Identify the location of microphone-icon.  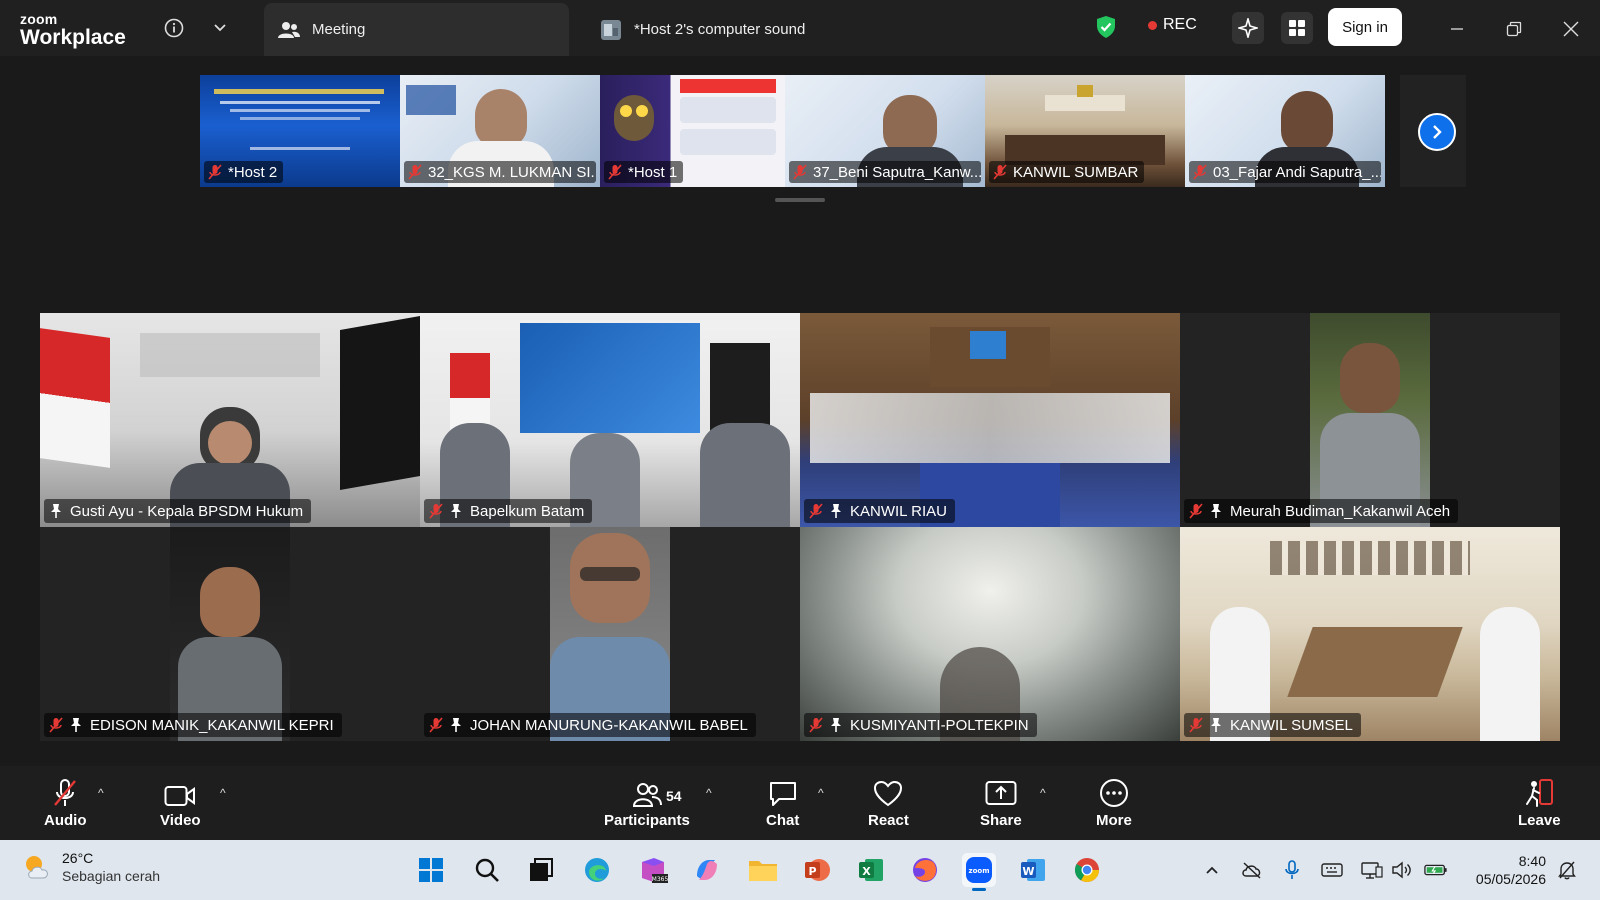
(1292, 870).